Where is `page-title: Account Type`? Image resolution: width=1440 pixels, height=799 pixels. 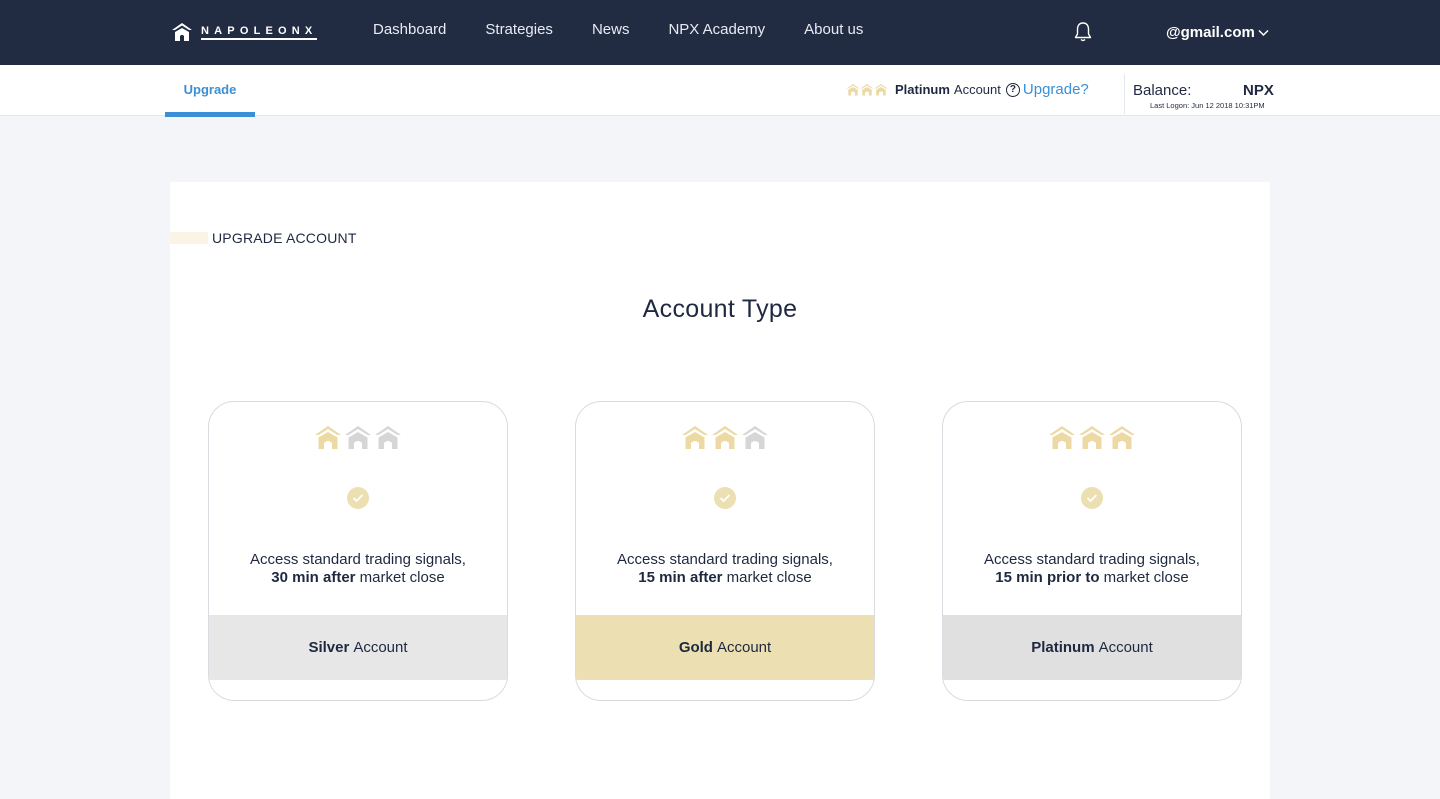
page-title: Account Type is located at coordinates (720, 309).